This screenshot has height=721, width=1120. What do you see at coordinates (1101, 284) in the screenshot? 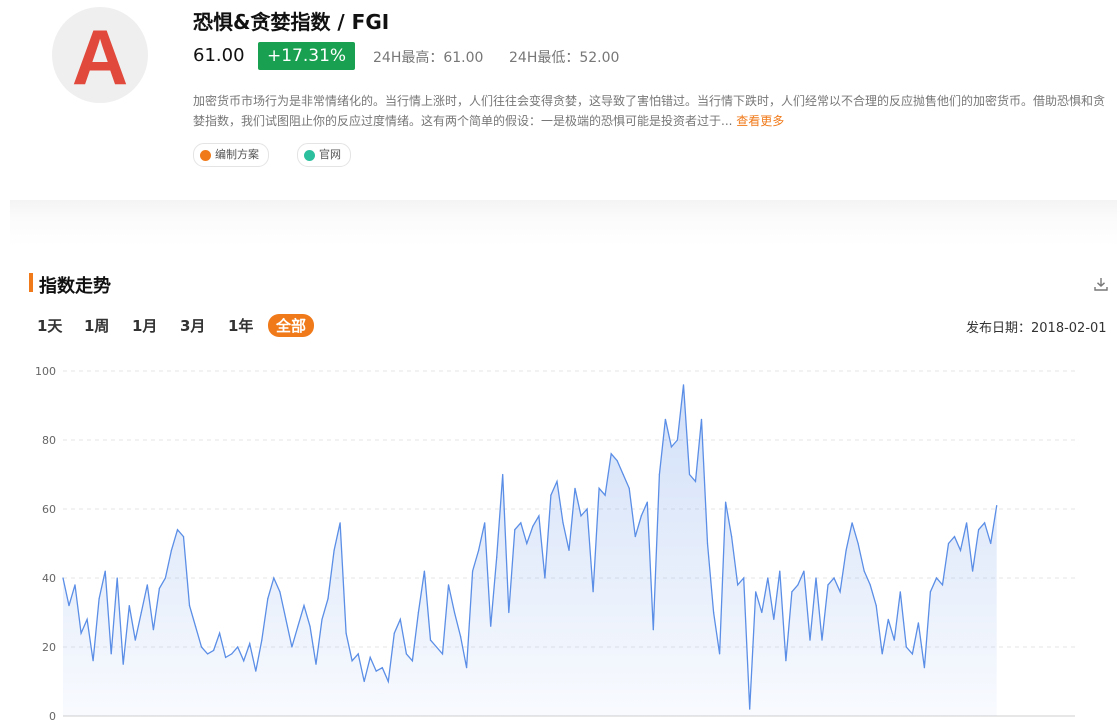
I see `download-icon` at bounding box center [1101, 284].